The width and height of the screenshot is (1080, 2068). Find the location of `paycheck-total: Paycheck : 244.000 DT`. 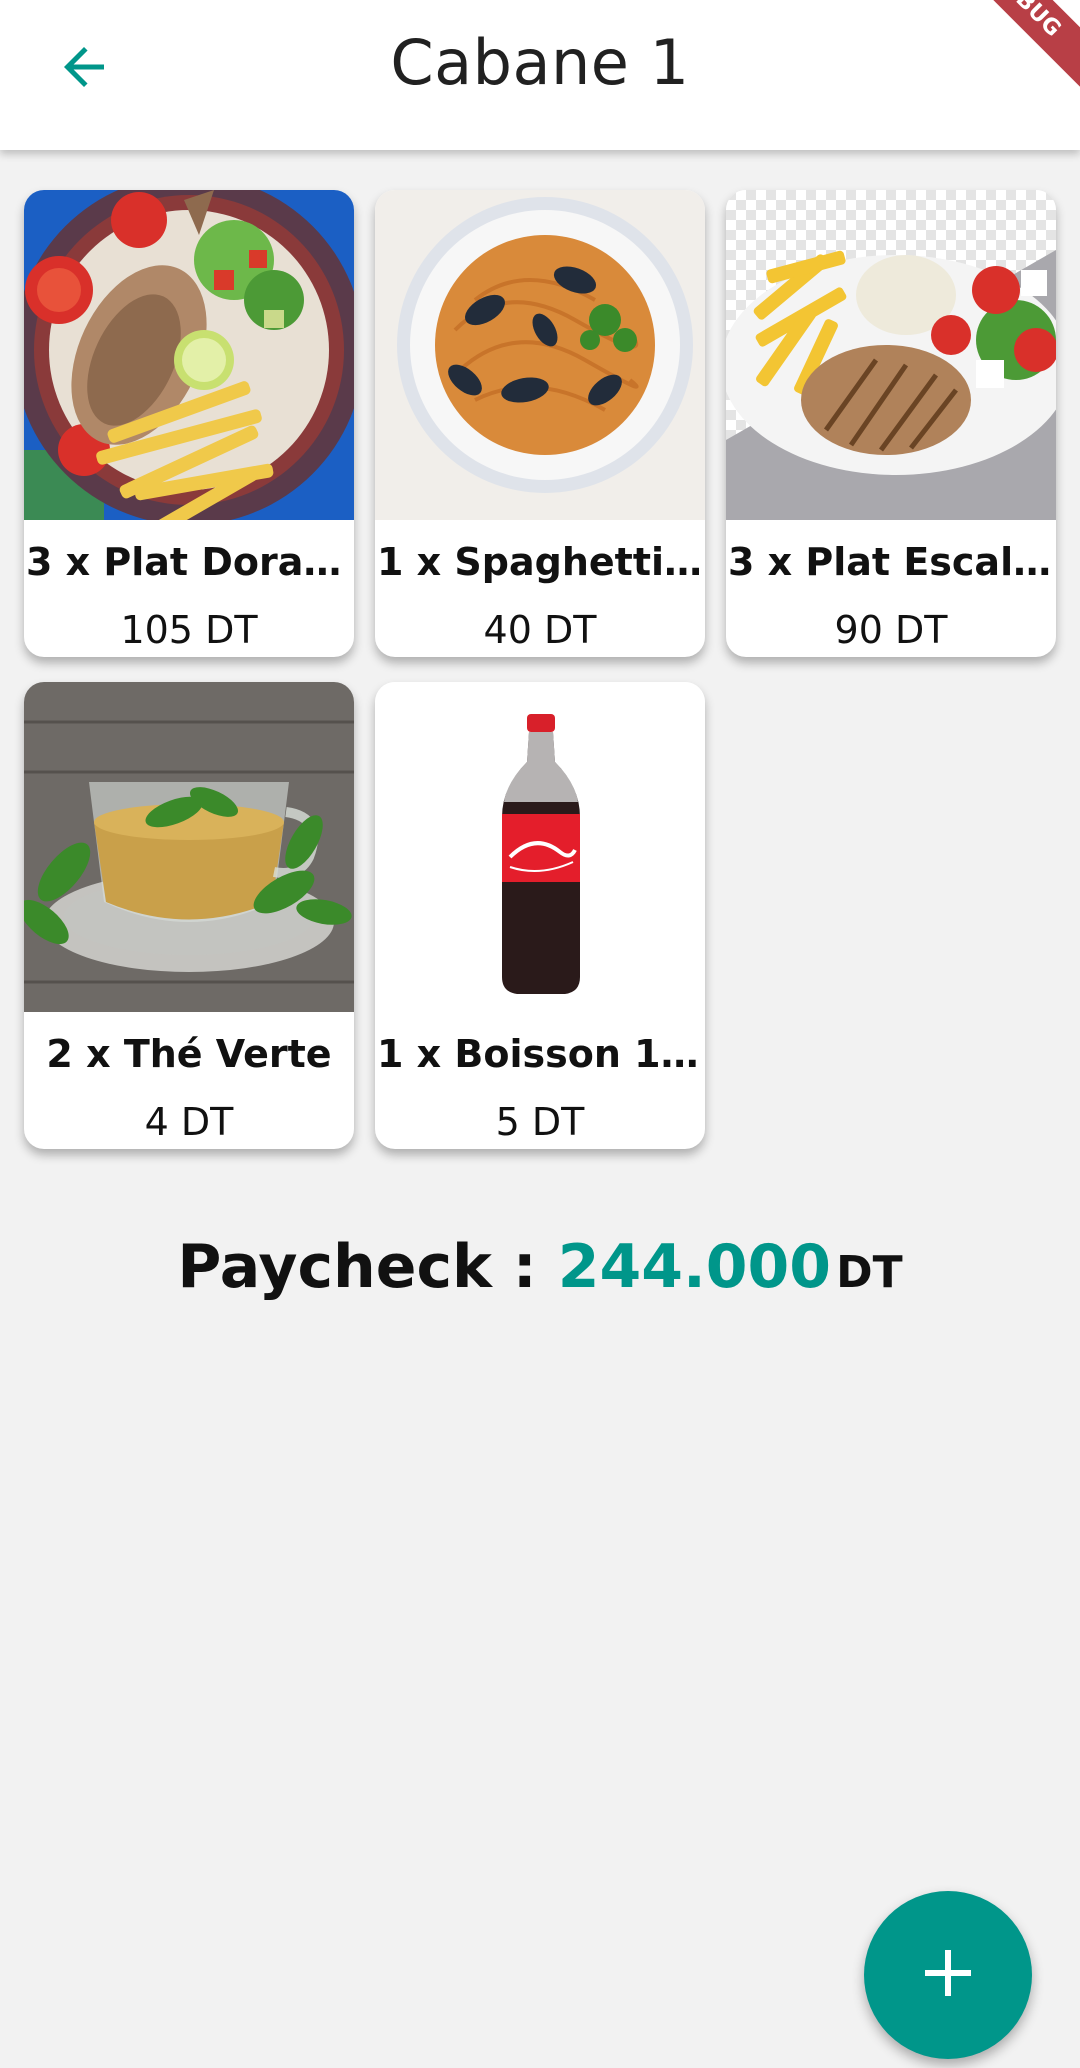

paycheck-total: Paycheck : 244.000 DT is located at coordinates (540, 1267).